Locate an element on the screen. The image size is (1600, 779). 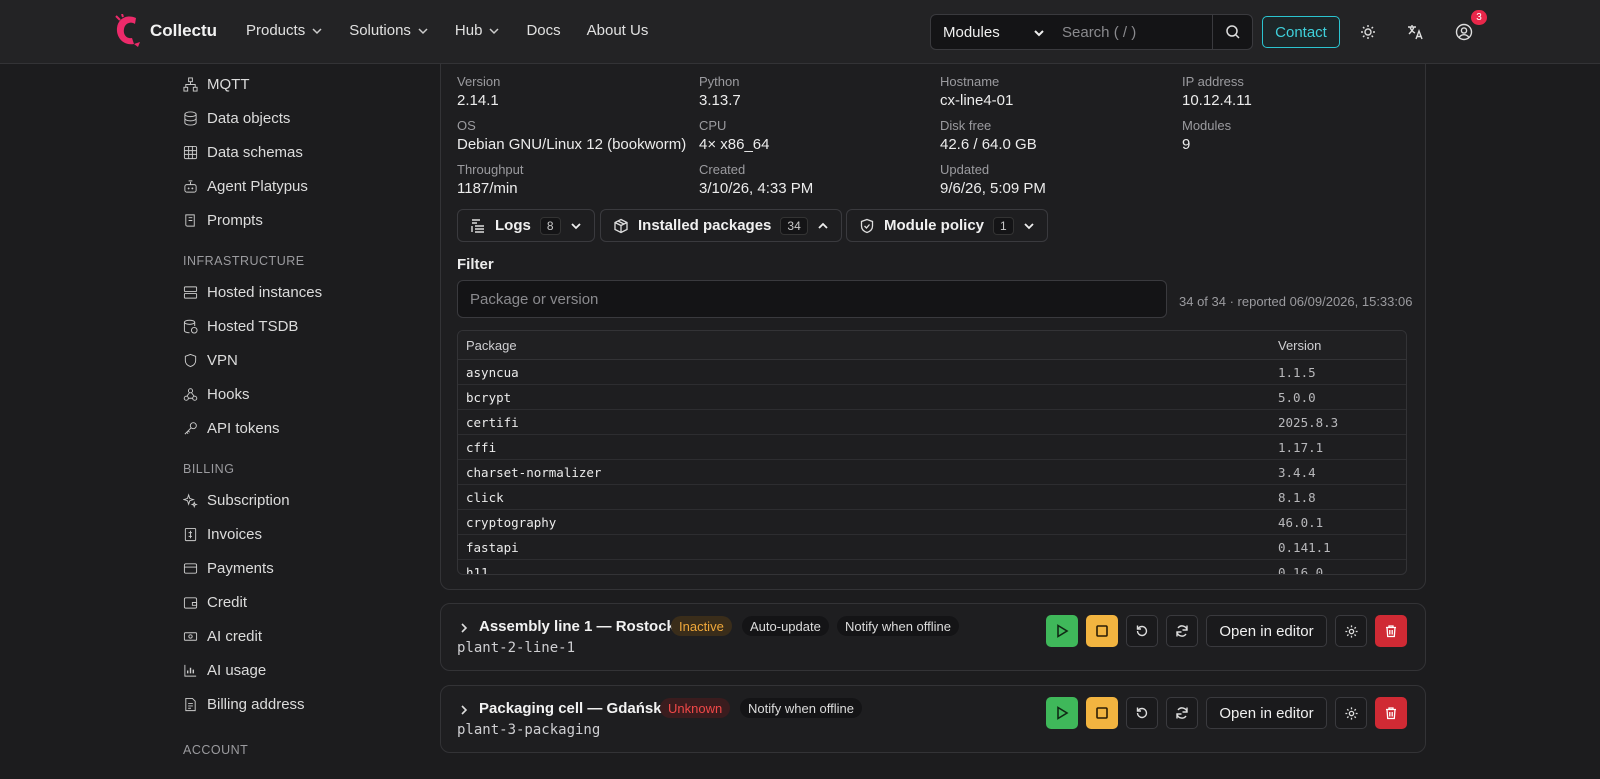
sidebar-item-prompts: Prompts is located at coordinates (223, 220).